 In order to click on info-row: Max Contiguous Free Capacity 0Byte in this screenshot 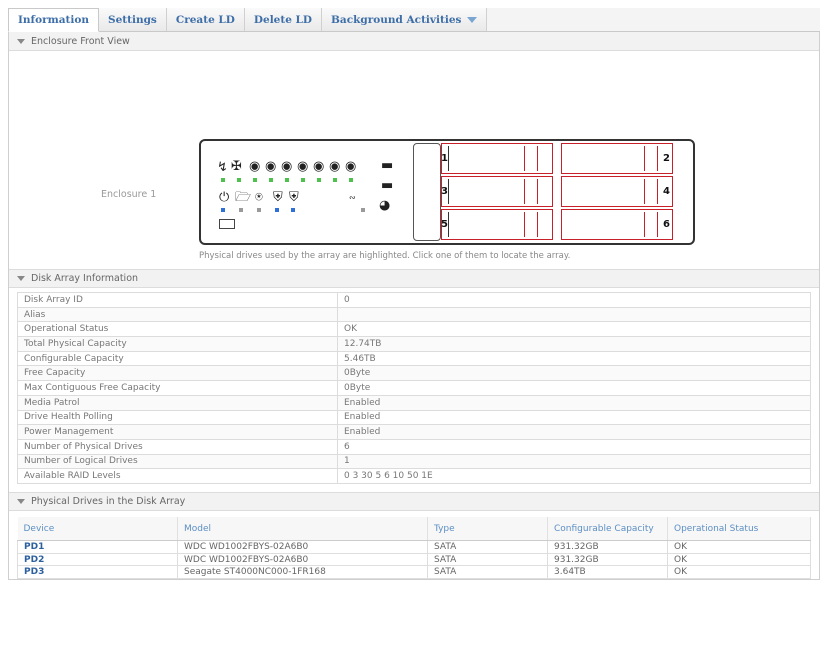, I will do `click(414, 388)`.